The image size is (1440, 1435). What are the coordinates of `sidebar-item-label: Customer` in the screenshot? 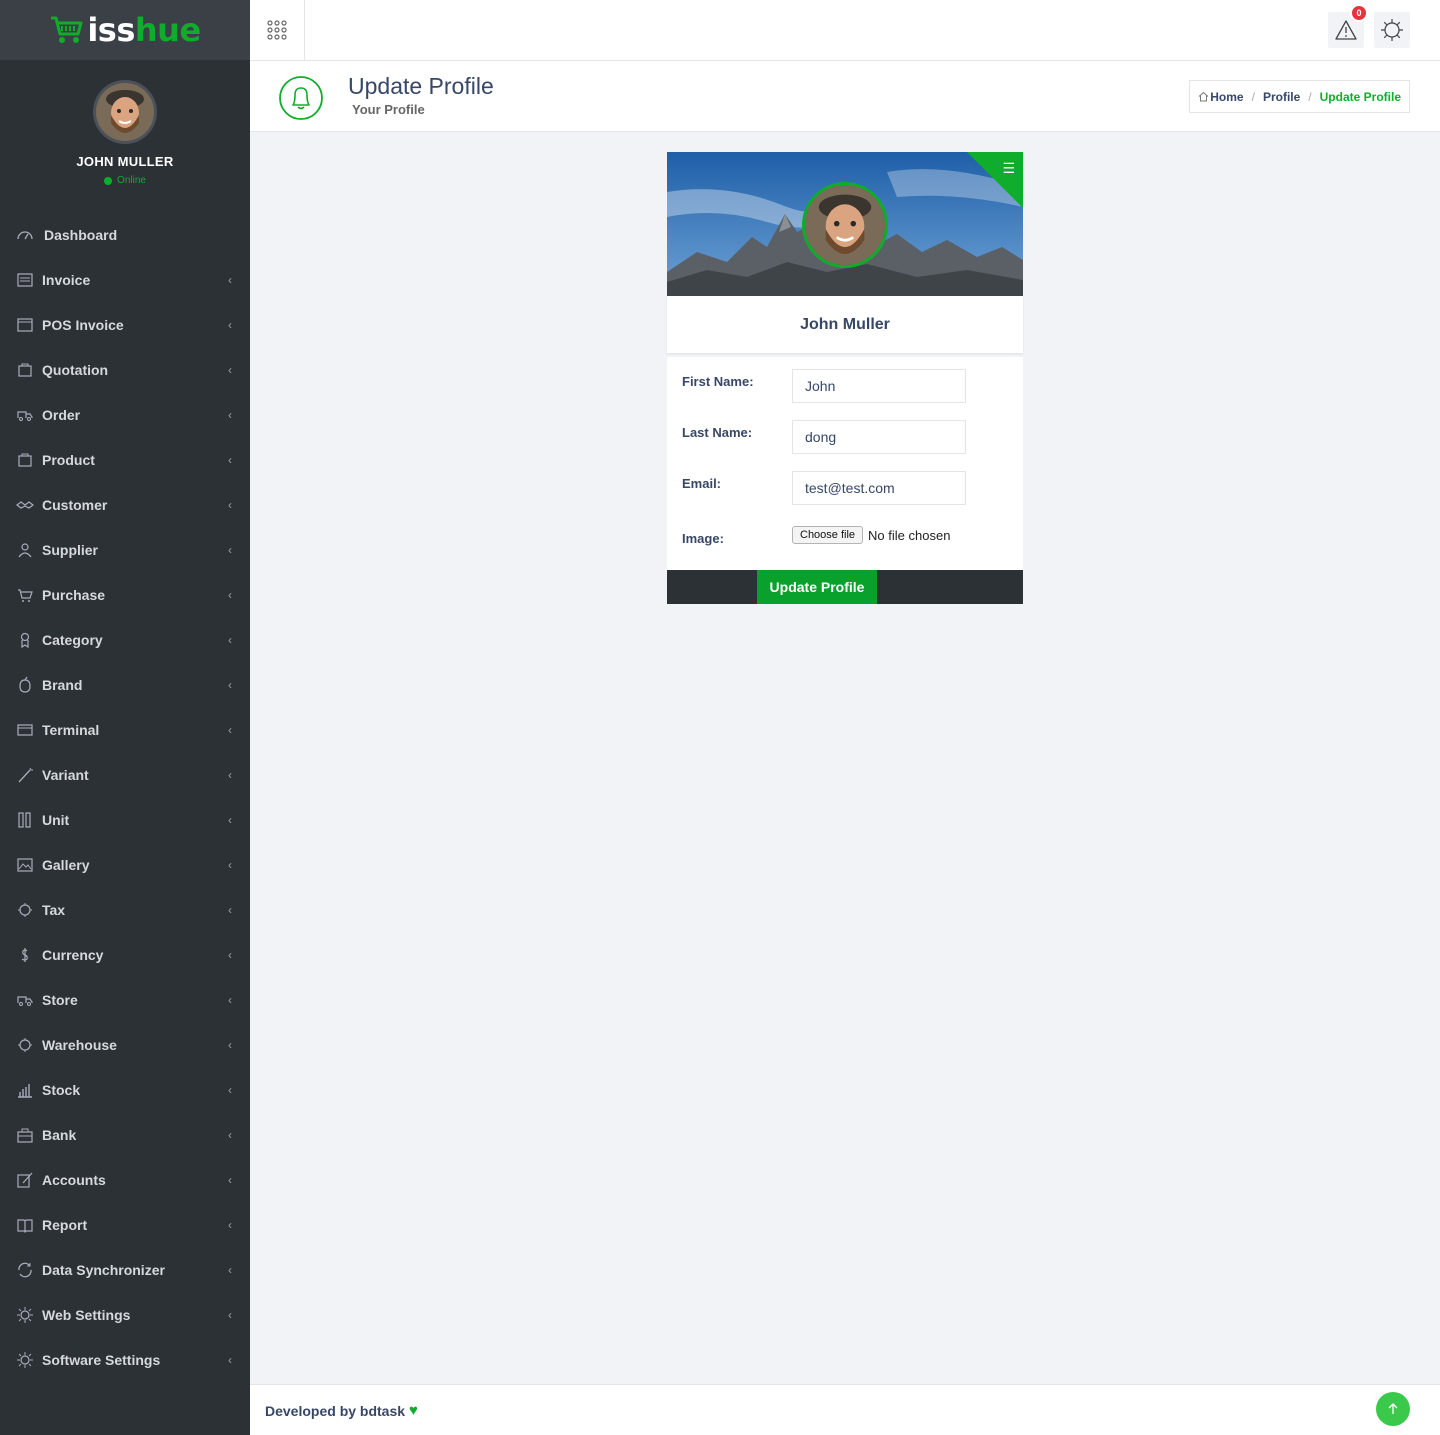 It's located at (75, 504).